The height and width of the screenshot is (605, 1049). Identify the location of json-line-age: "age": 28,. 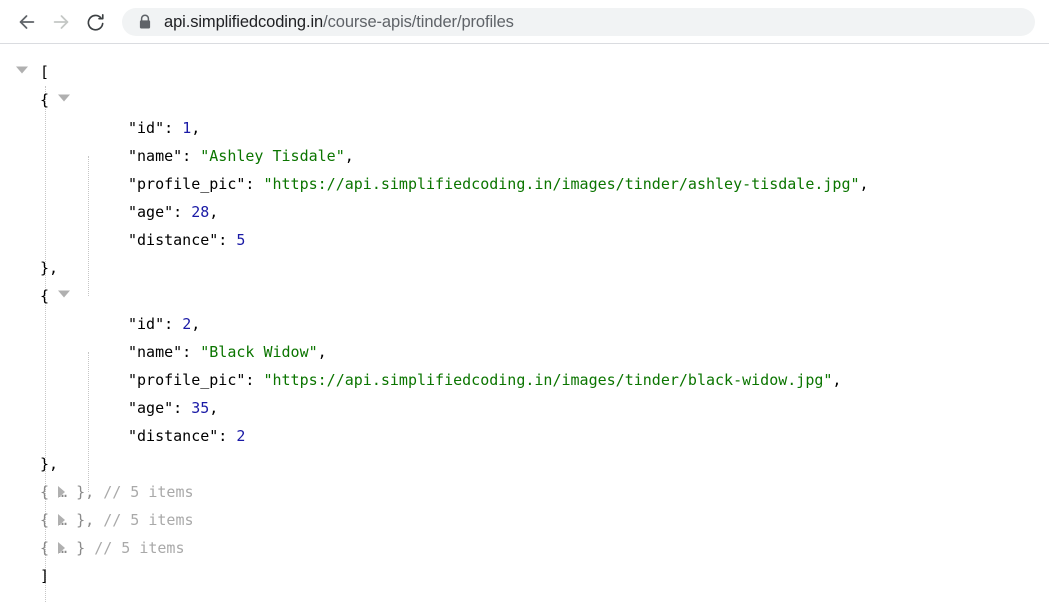
(524, 212).